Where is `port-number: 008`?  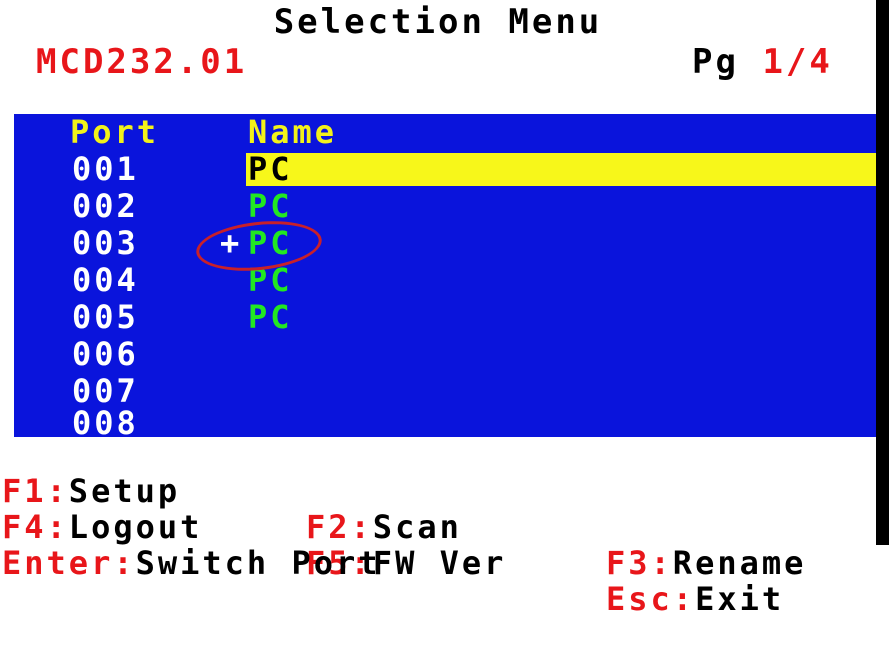 port-number: 008 is located at coordinates (105, 423).